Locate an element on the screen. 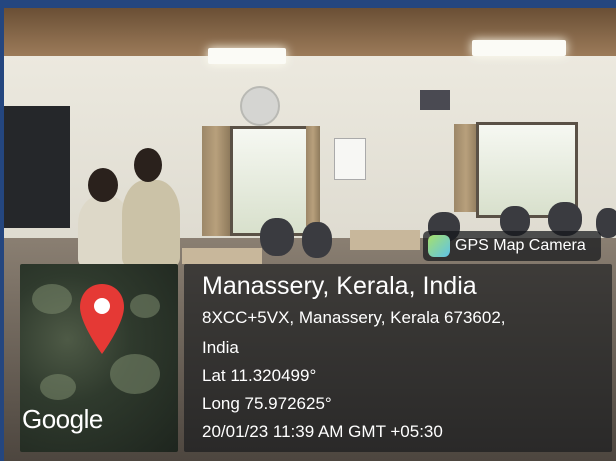 Image resolution: width=616 pixels, height=461 pixels. wall-calendar is located at coordinates (350, 159).